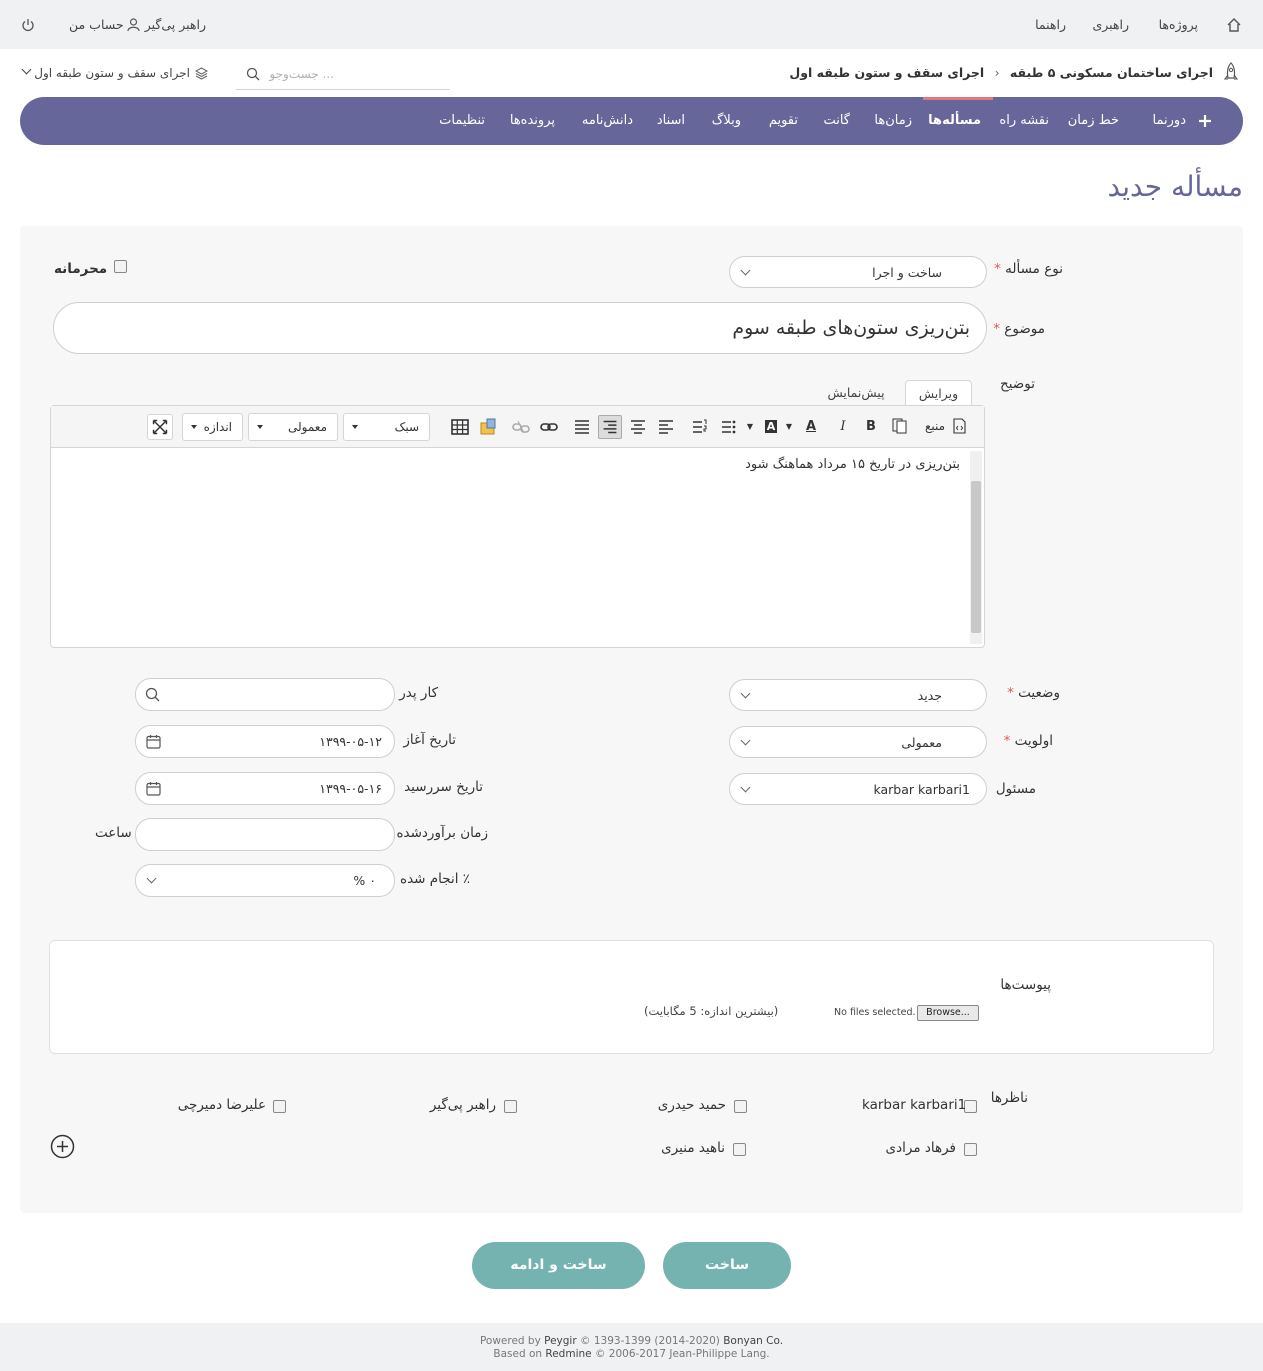 The height and width of the screenshot is (1371, 1263). Describe the element at coordinates (750, 427) in the screenshot. I see `background-color-arrow-icon: ▼` at that location.